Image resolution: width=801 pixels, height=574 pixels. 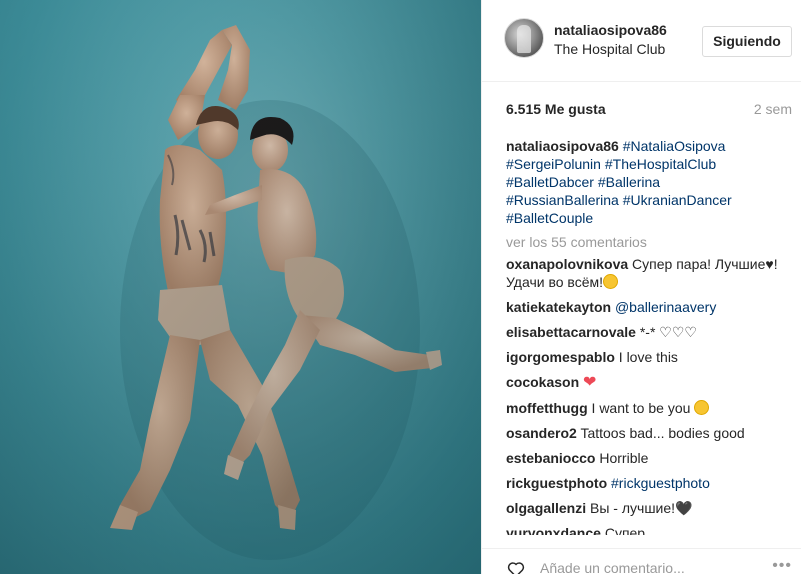 What do you see at coordinates (625, 530) in the screenshot?
I see `comment-text: Супер` at bounding box center [625, 530].